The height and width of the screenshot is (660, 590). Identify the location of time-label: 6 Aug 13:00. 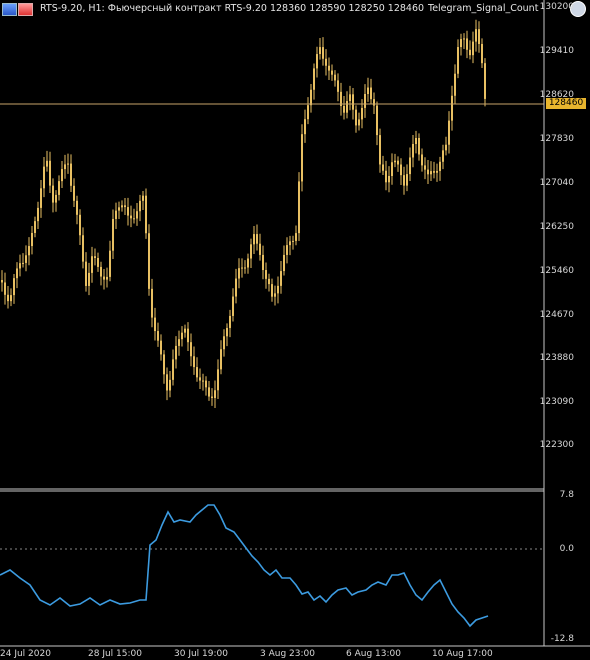
(373, 654).